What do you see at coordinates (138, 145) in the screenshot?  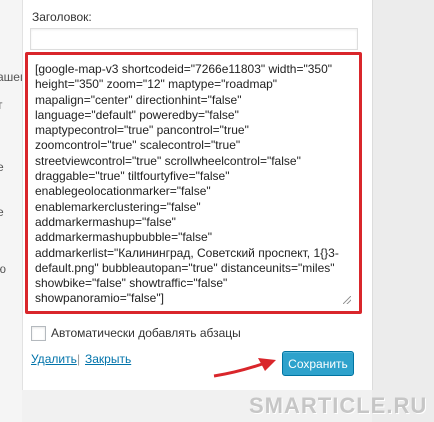 I see `content-line: zoomcontrol="true" scalecontrol="true"` at bounding box center [138, 145].